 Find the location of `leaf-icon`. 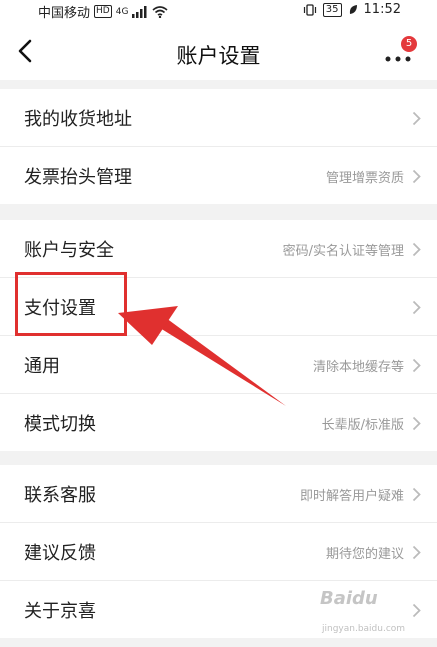

leaf-icon is located at coordinates (353, 9).